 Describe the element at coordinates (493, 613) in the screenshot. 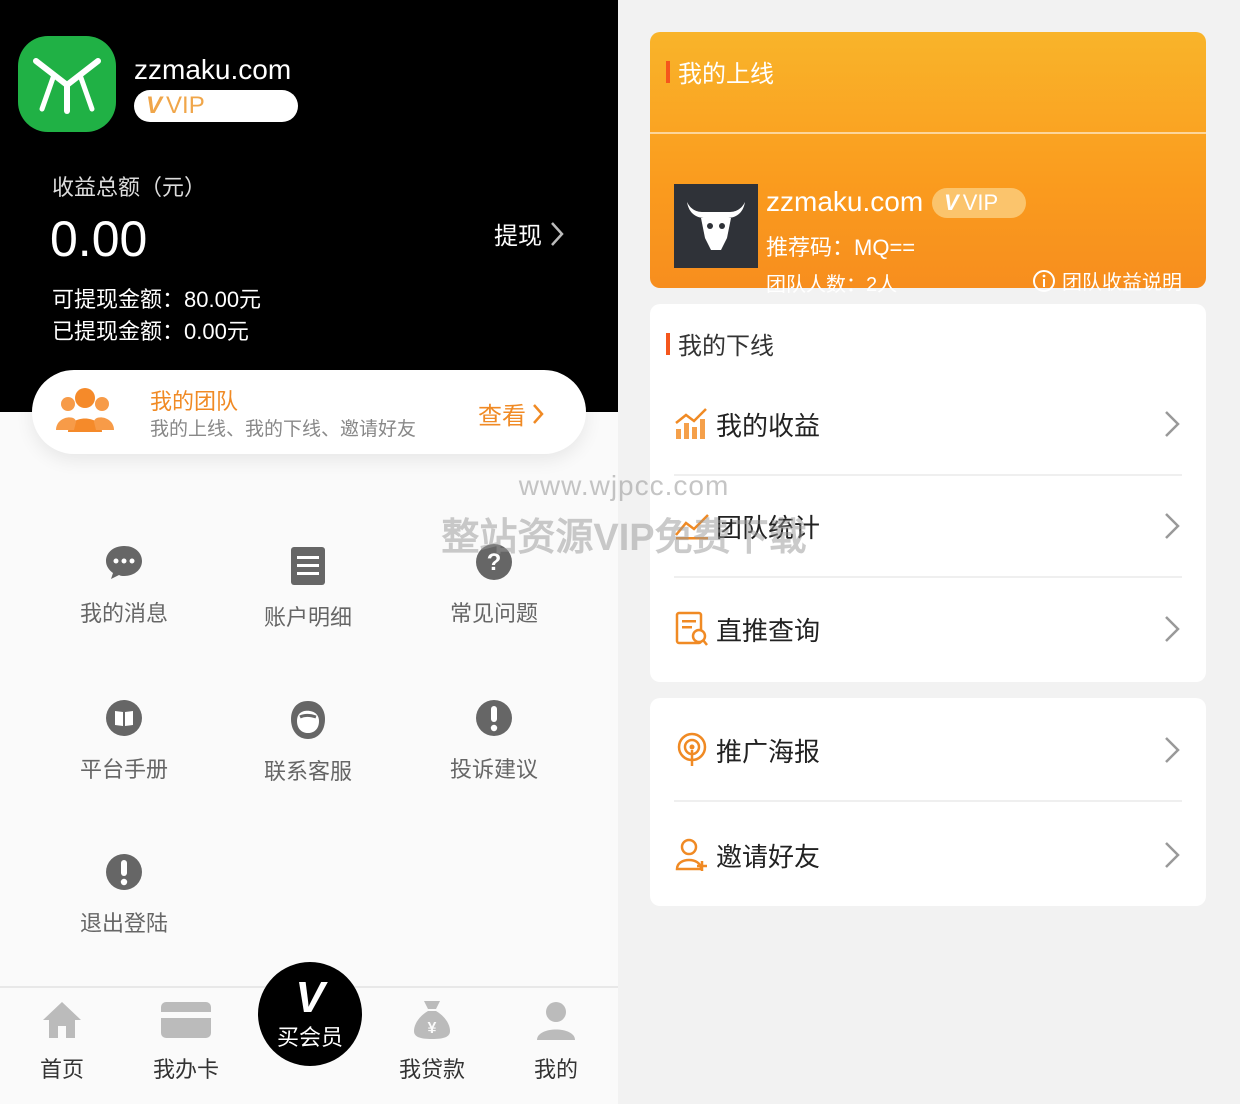

I see `menu-label: 常见问题` at that location.